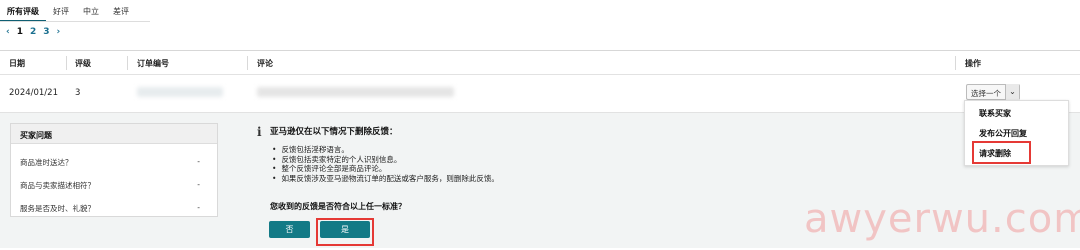 The width and height of the screenshot is (1080, 250). What do you see at coordinates (83, 63) in the screenshot?
I see `header-rating: 评级` at bounding box center [83, 63].